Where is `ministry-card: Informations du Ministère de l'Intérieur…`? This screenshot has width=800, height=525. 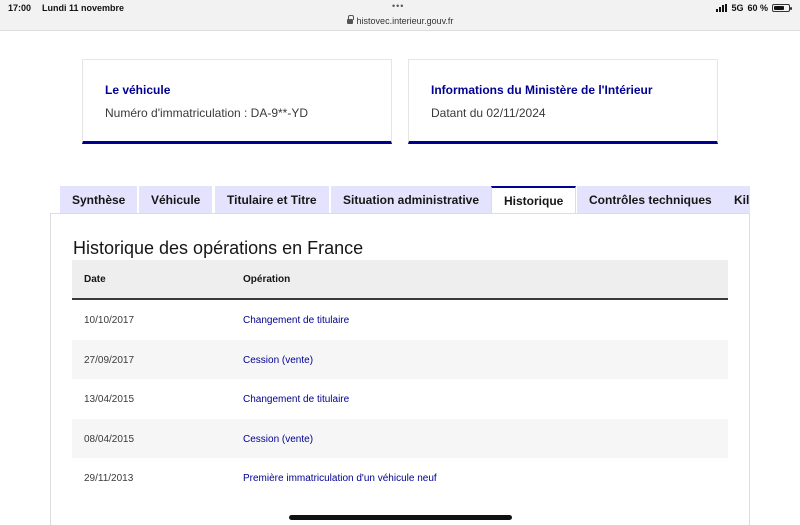 ministry-card: Informations du Ministère de l'Intérieur… is located at coordinates (563, 101).